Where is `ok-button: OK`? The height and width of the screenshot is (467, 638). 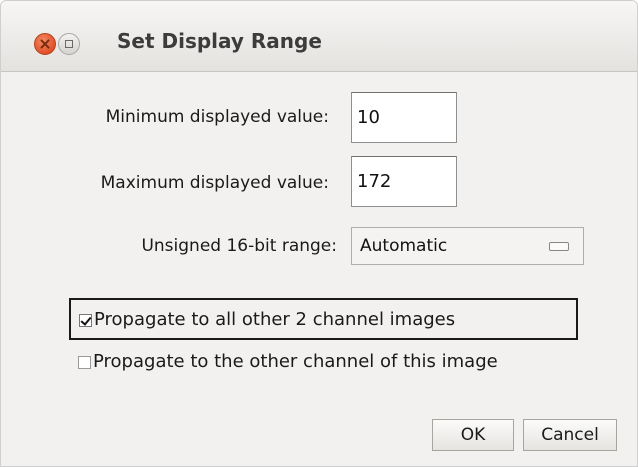
ok-button: OK is located at coordinates (473, 435).